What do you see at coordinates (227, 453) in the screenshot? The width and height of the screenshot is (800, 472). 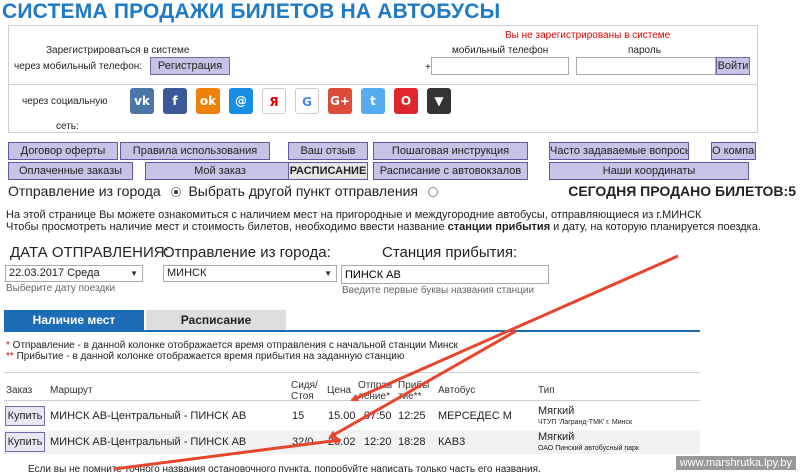 I see `arrow-lower` at bounding box center [227, 453].